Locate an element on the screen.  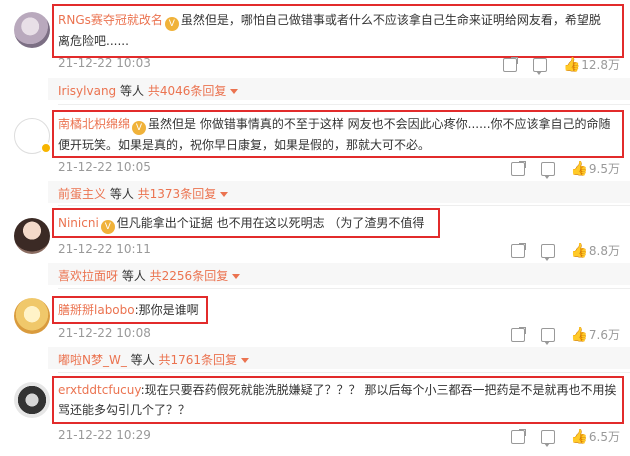
timestamp: 21-12-22 10:11 is located at coordinates (104, 249).